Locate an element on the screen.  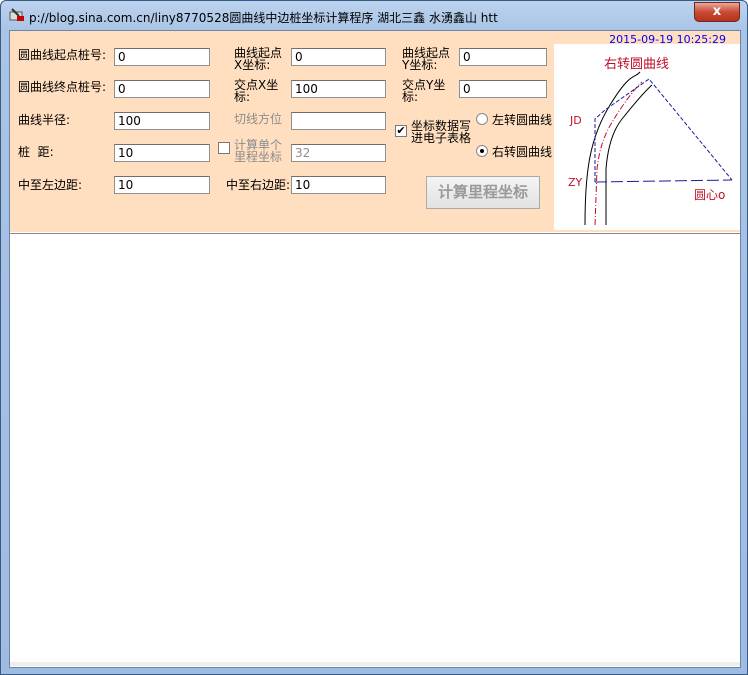
right-offset-input: 10 is located at coordinates (338, 185).